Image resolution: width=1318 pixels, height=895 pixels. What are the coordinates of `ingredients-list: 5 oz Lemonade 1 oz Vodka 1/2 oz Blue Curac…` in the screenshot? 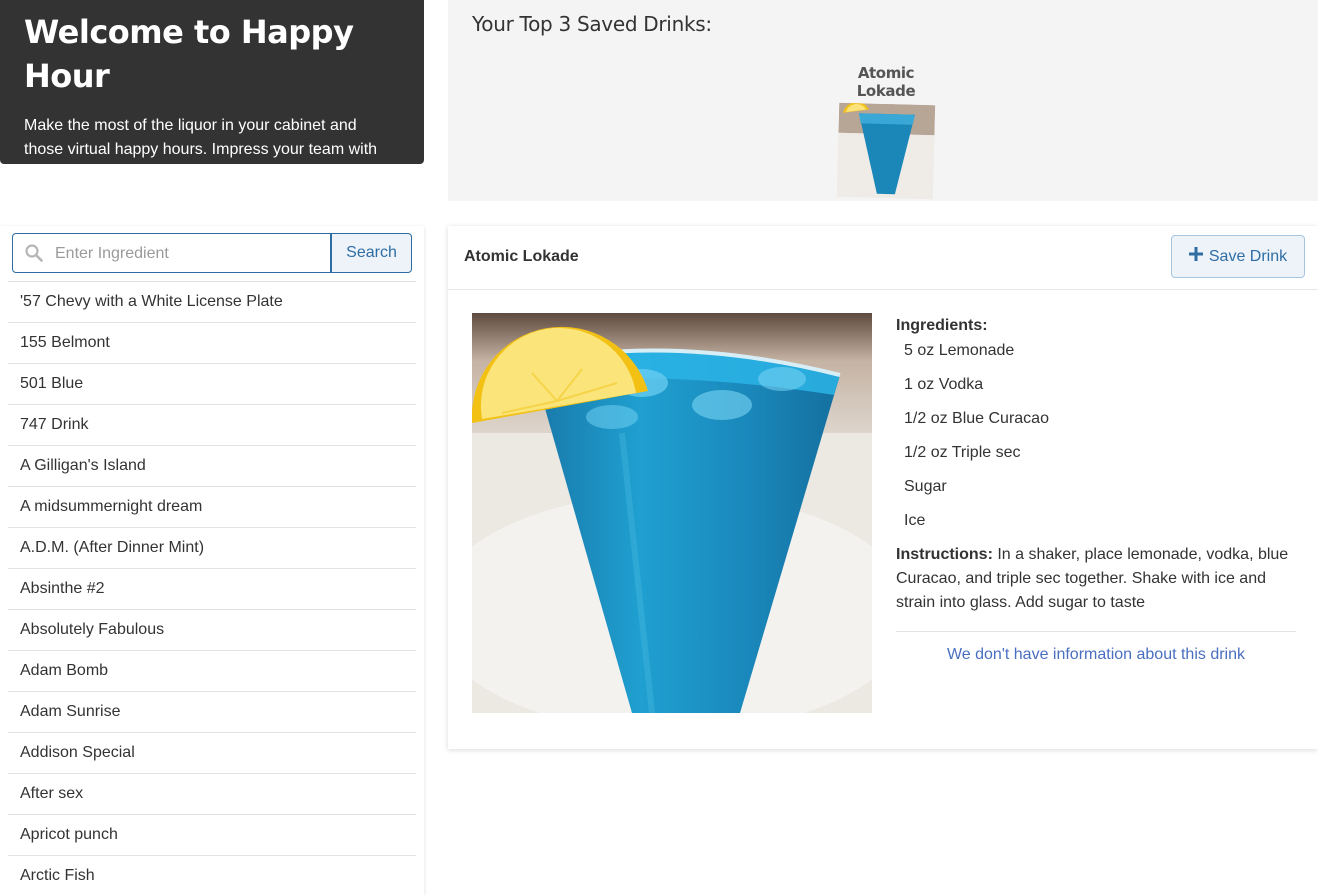 It's located at (1096, 442).